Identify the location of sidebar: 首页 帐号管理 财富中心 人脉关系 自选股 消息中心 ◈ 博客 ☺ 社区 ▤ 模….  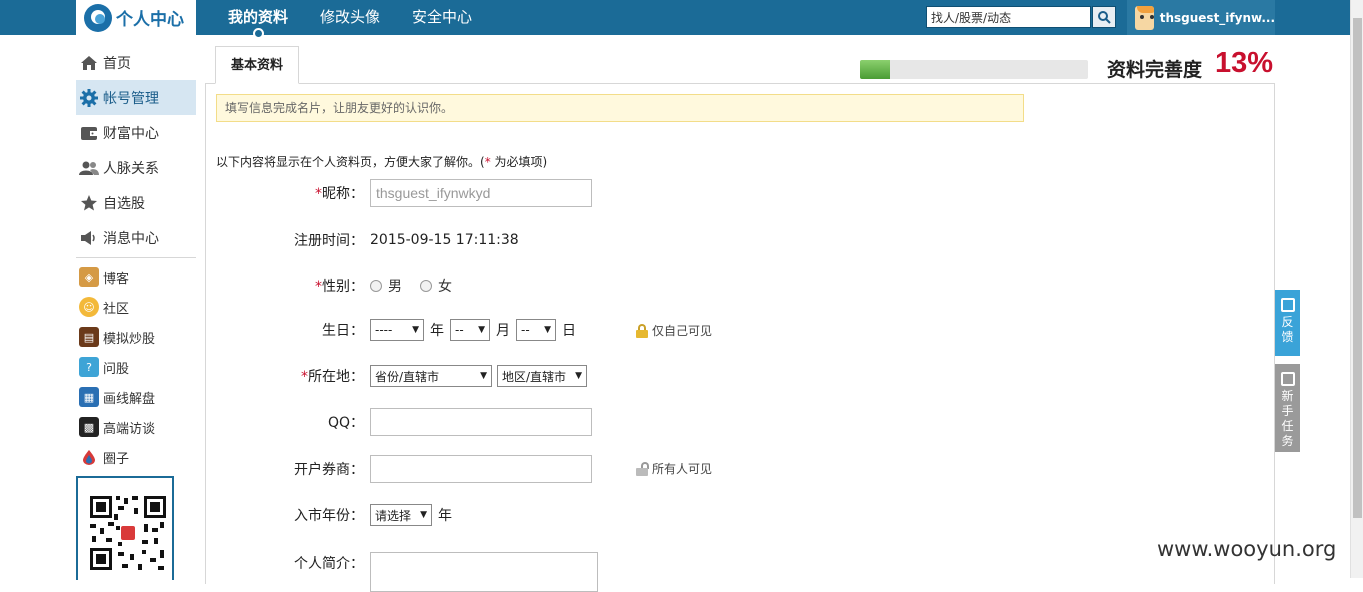
(136, 312).